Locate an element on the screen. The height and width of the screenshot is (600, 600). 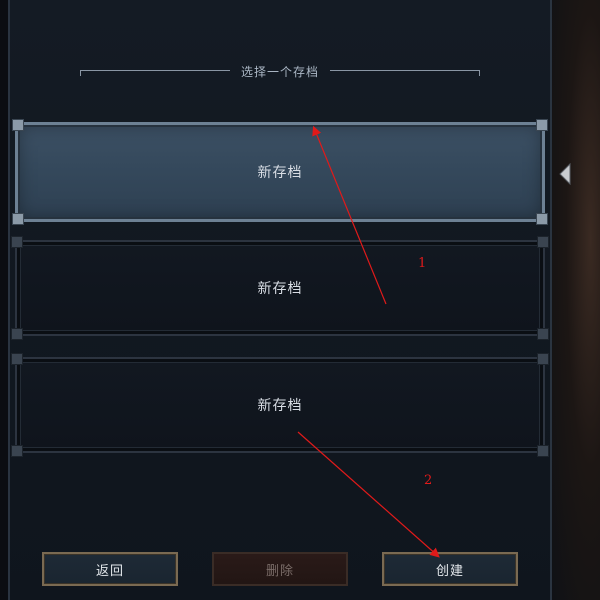
background-scene is located at coordinates (576, 300).